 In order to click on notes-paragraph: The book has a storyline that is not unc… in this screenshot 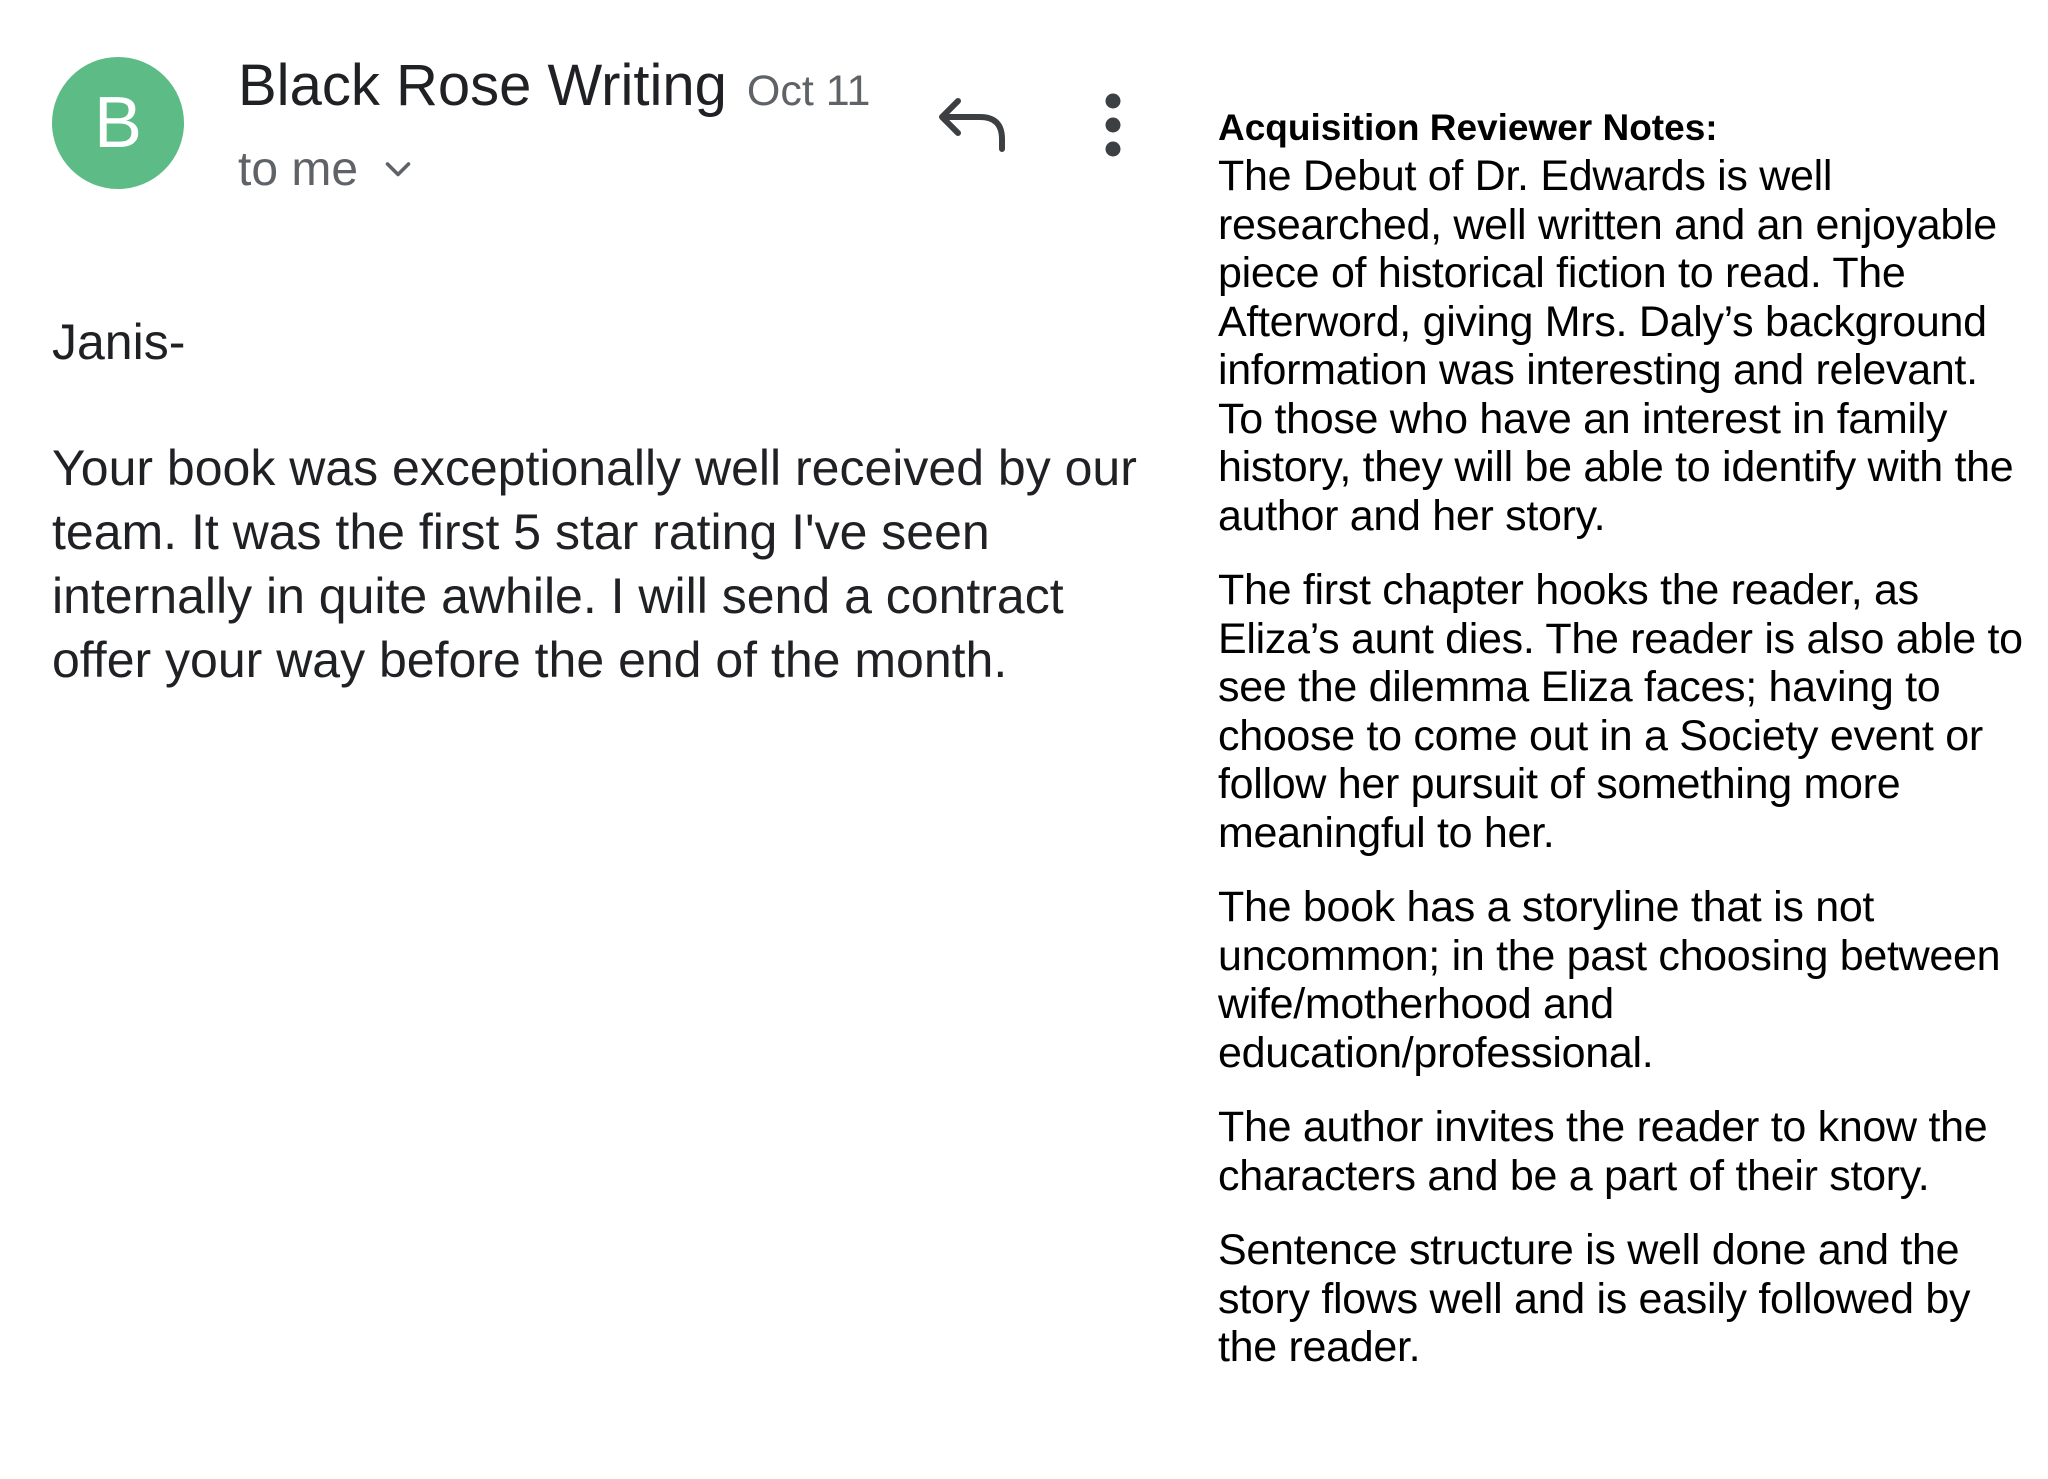, I will do `click(1609, 980)`.